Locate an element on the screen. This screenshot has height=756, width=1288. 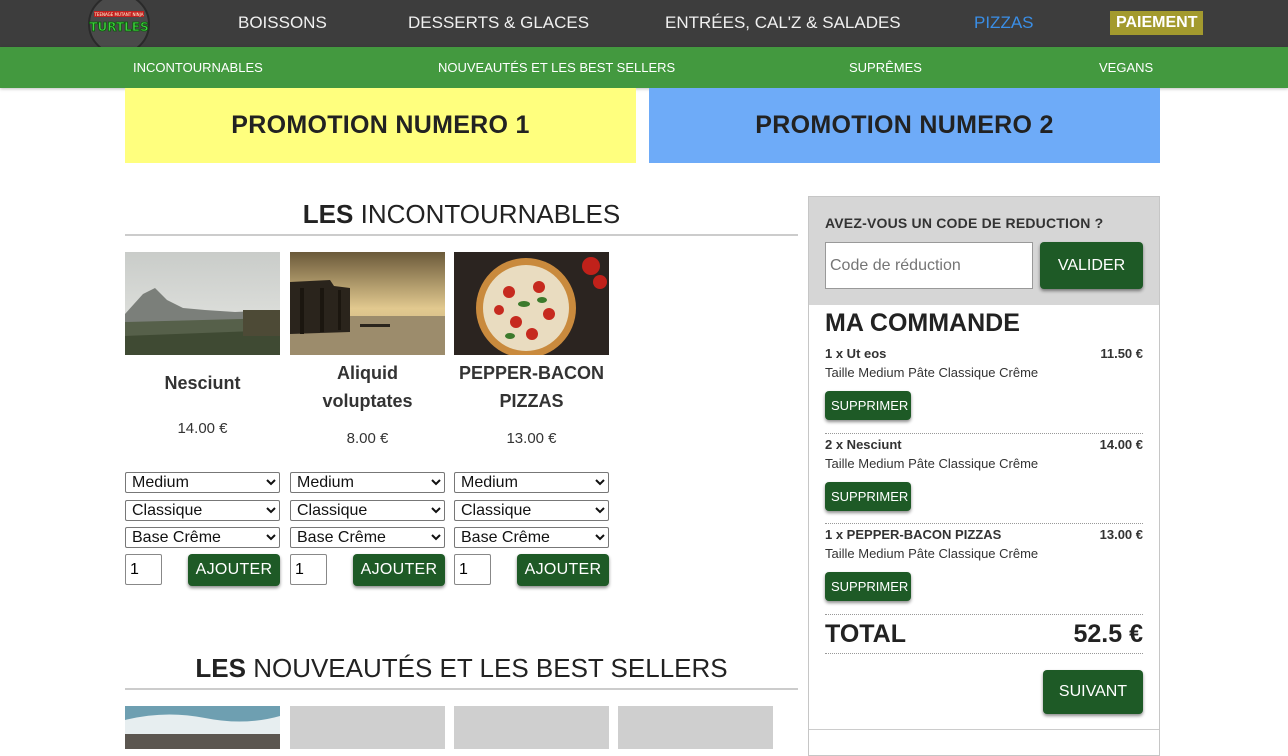
product-price: 13.00 € is located at coordinates (531, 438).